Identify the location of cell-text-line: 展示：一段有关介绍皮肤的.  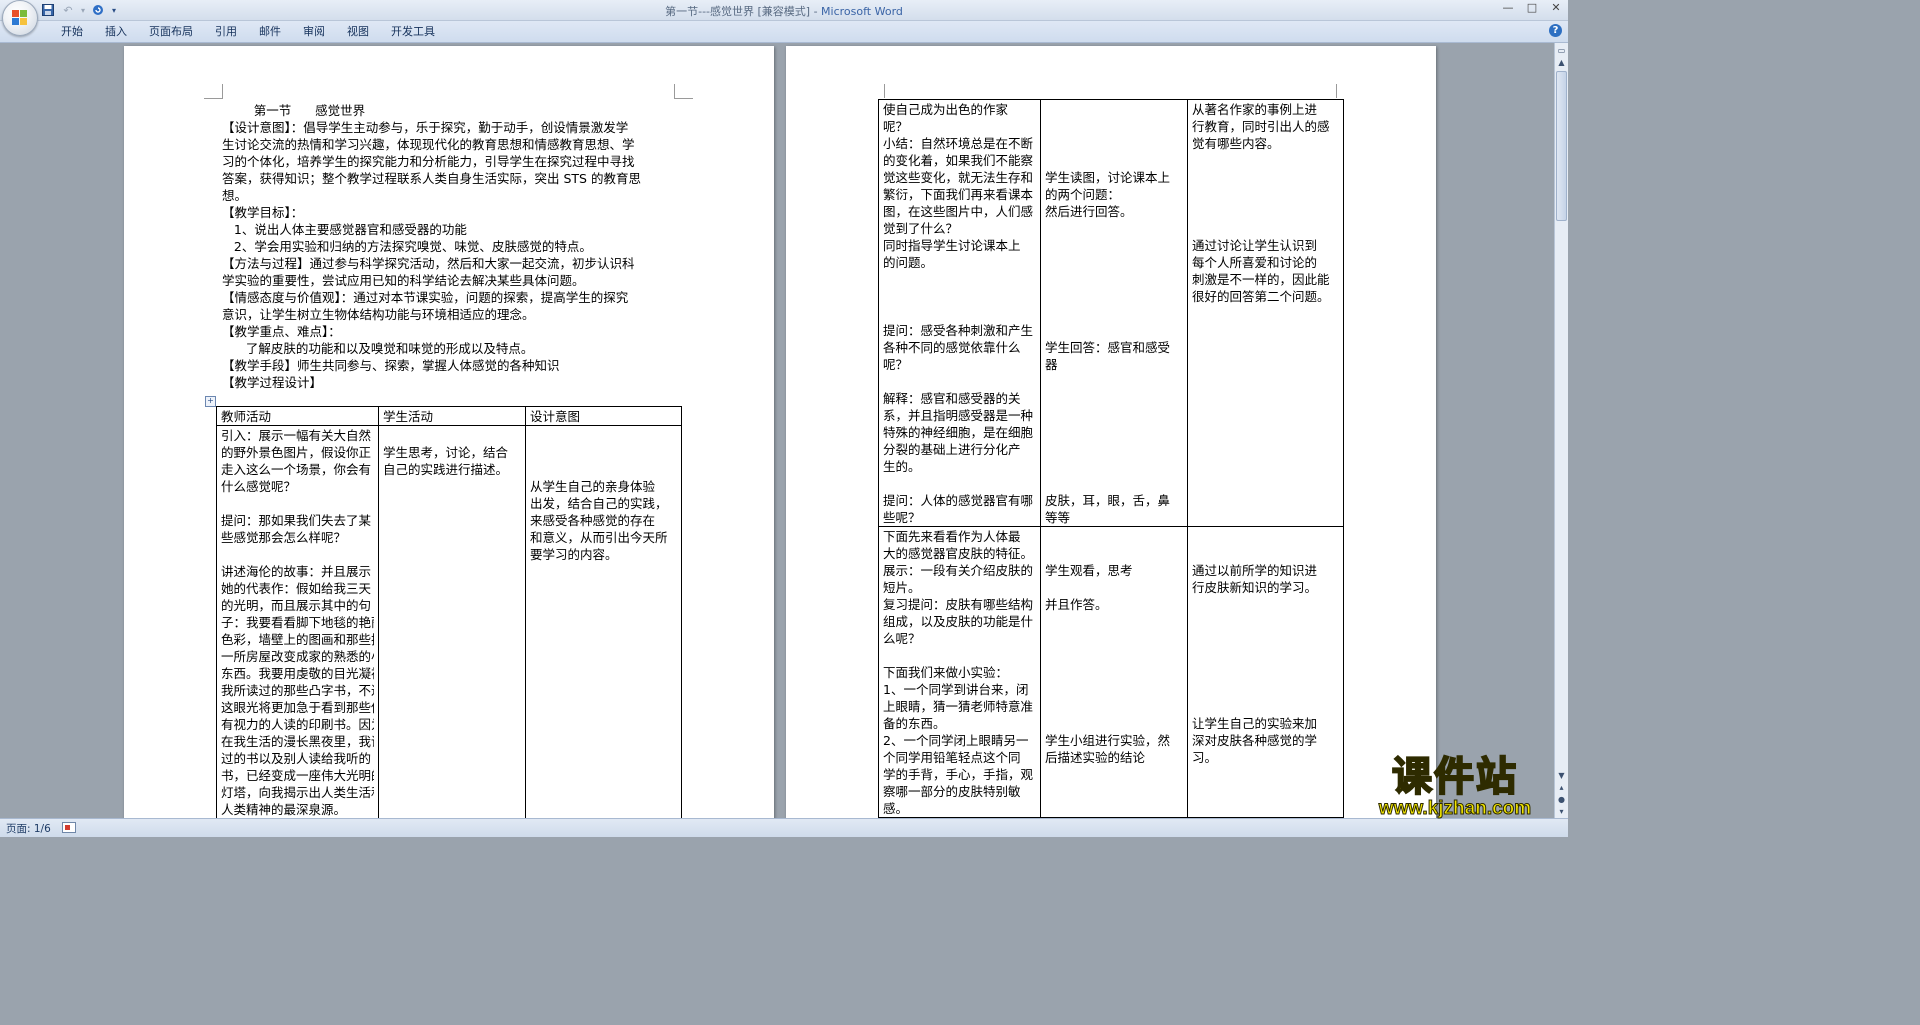
(958, 570).